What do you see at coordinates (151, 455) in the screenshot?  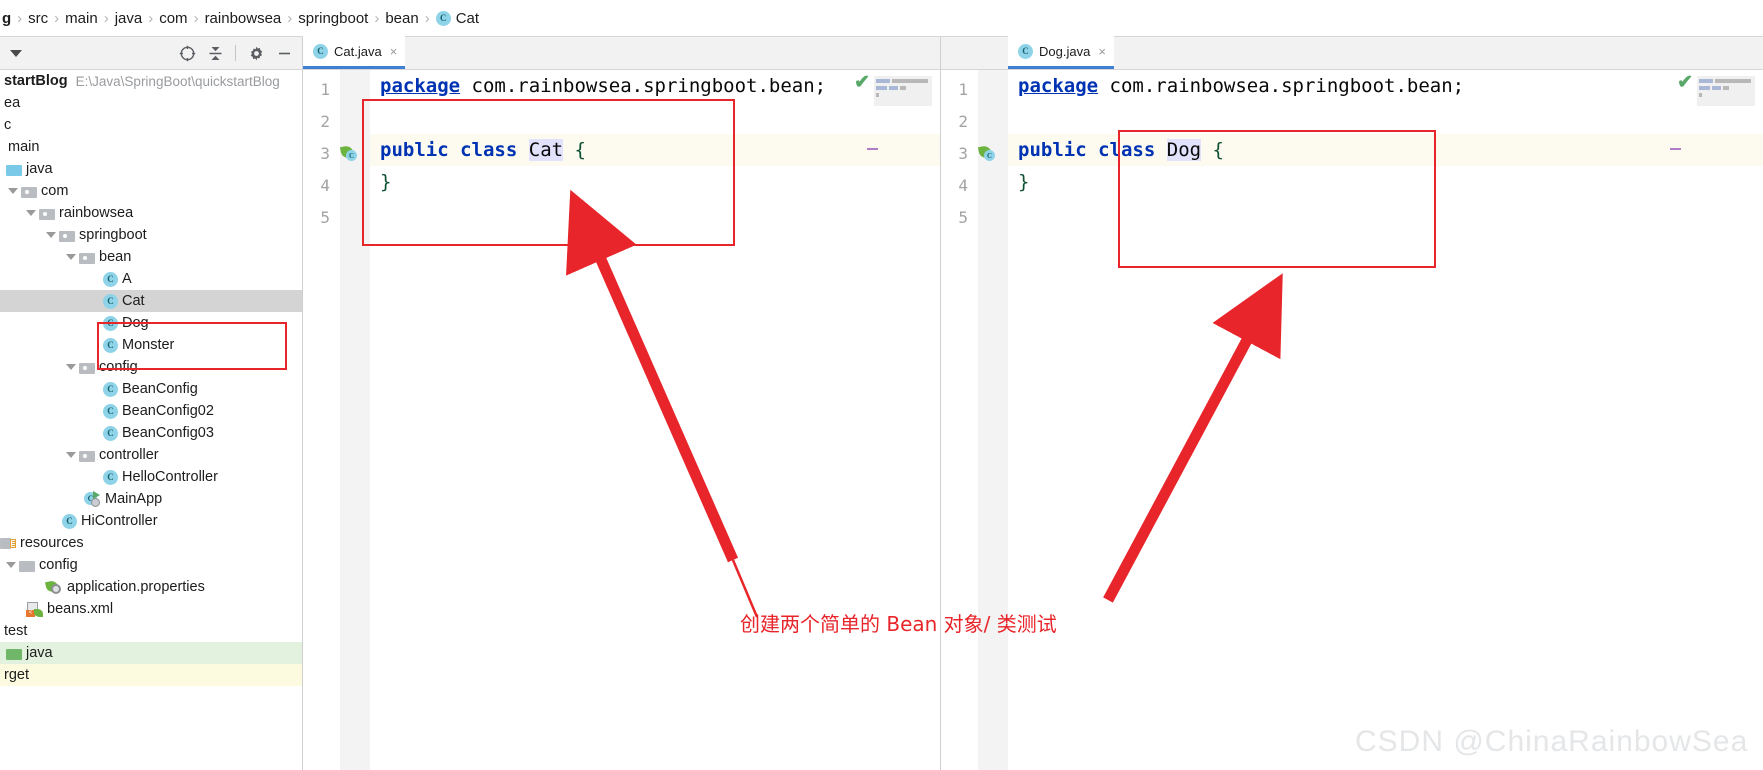 I see `tree-row-controller-pkg: controller` at bounding box center [151, 455].